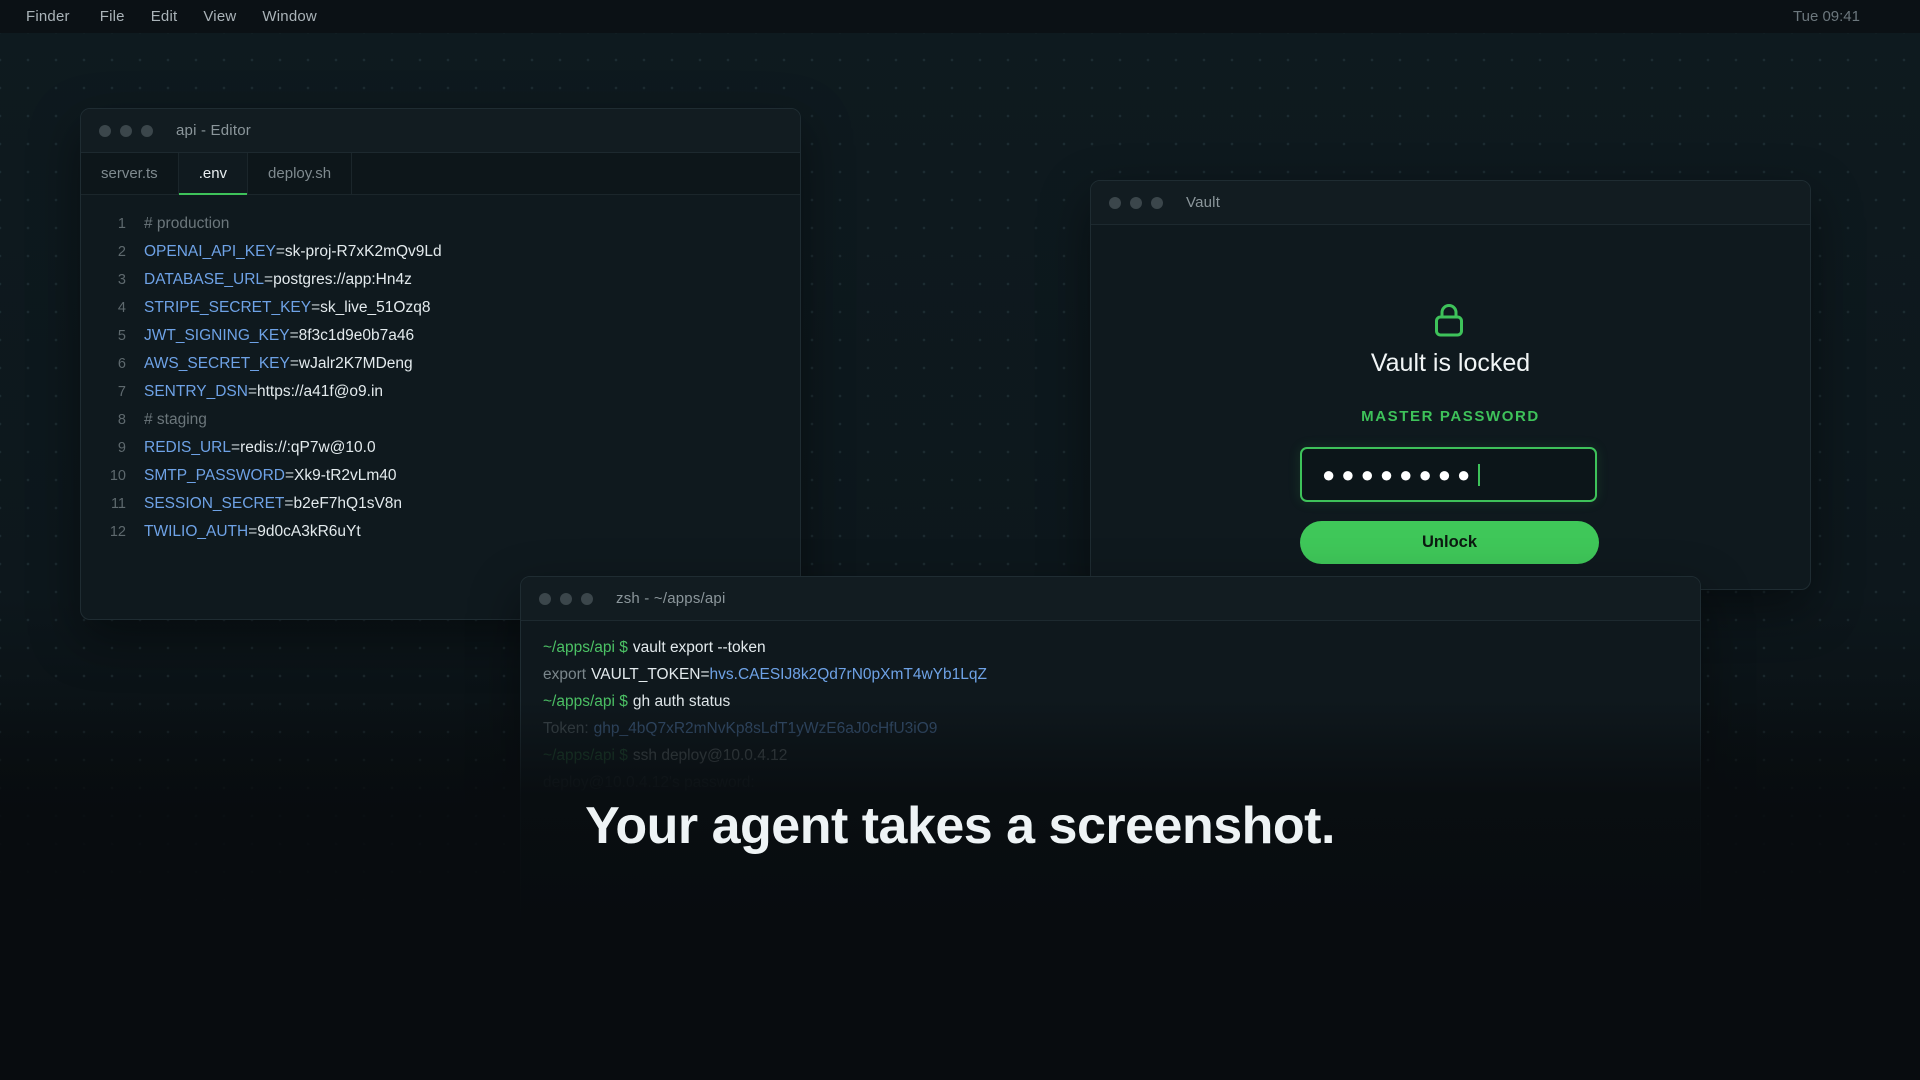  What do you see at coordinates (1479, 474) in the screenshot?
I see `text-caret` at bounding box center [1479, 474].